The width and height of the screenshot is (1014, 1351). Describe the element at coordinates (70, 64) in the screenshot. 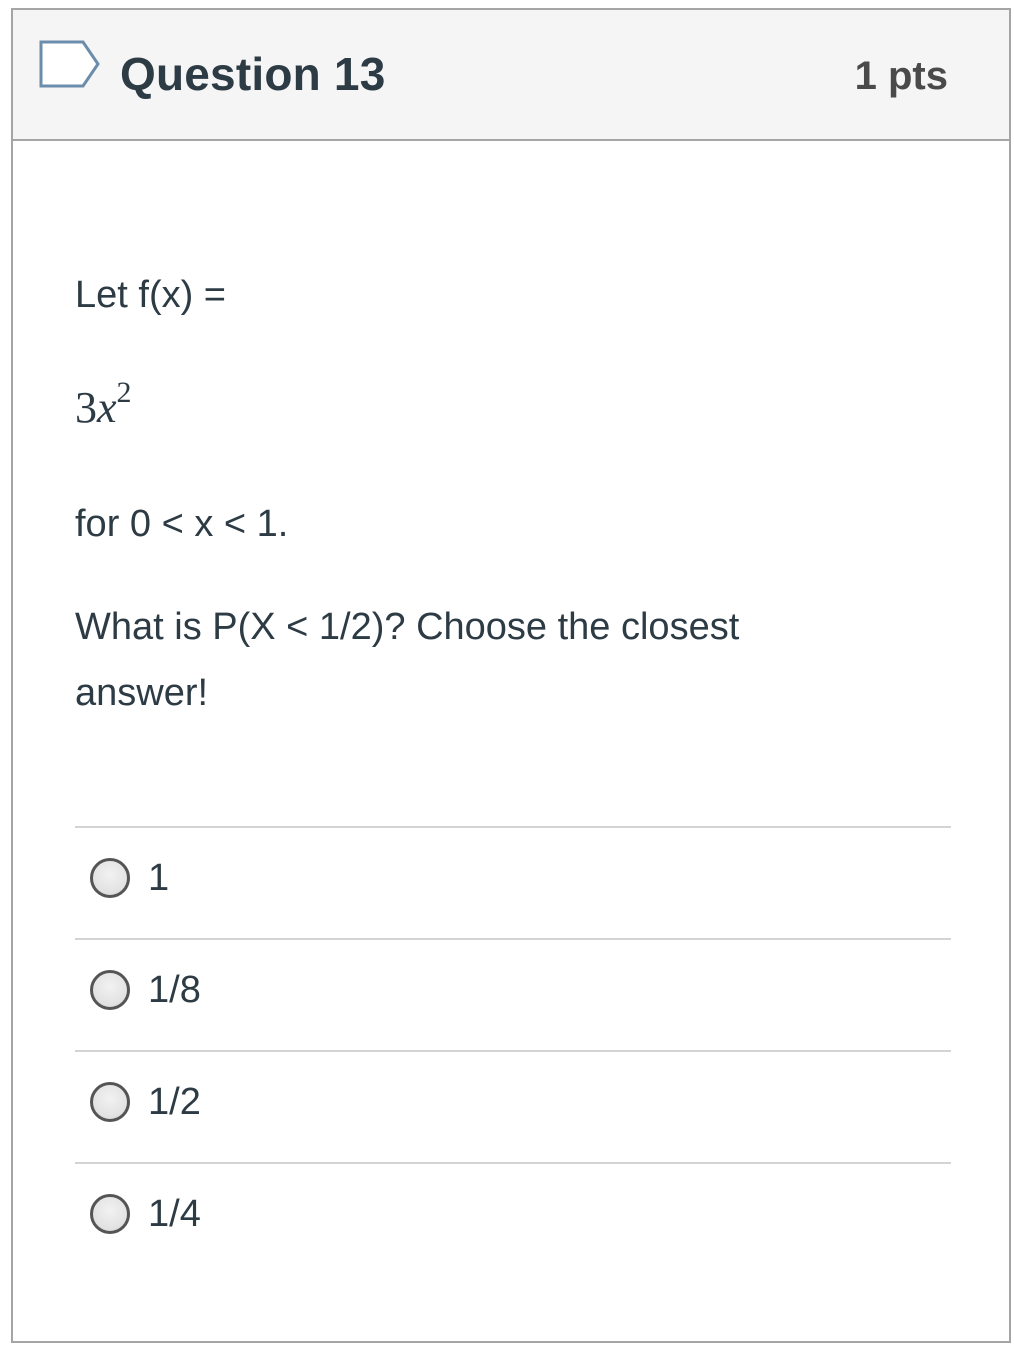

I see `bookmark-flag-icon` at that location.